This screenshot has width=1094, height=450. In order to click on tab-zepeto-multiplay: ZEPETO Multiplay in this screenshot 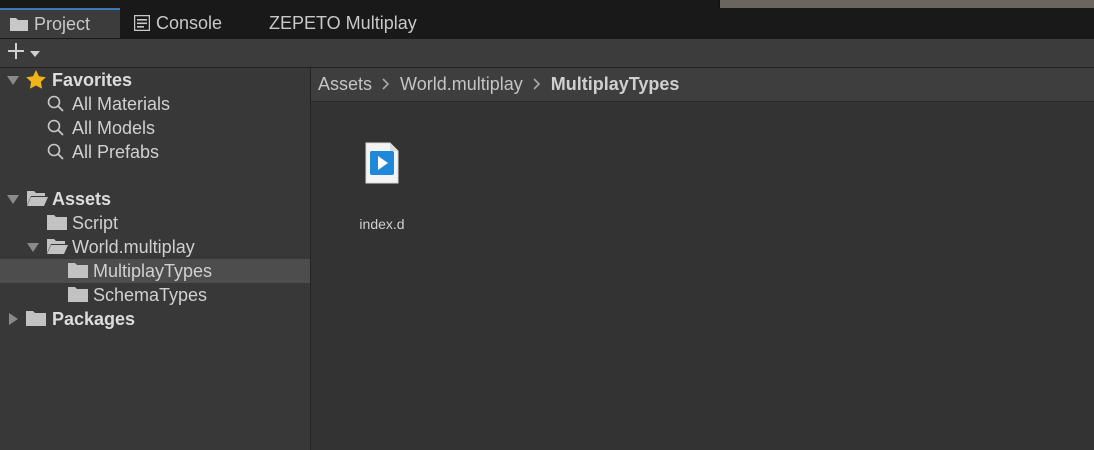, I will do `click(350, 23)`.